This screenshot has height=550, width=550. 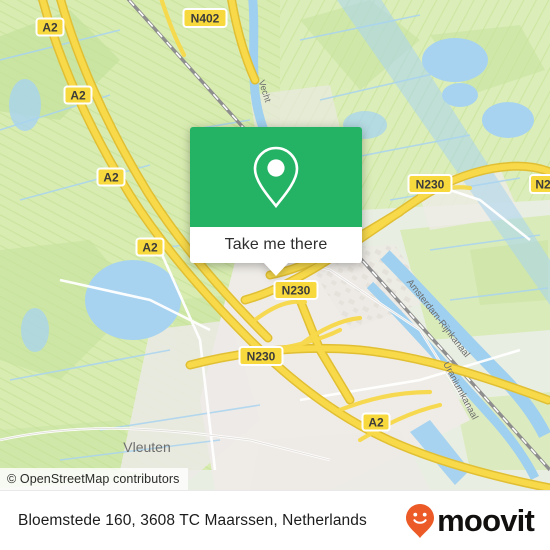 I want to click on callout-pointer, so click(x=276, y=269).